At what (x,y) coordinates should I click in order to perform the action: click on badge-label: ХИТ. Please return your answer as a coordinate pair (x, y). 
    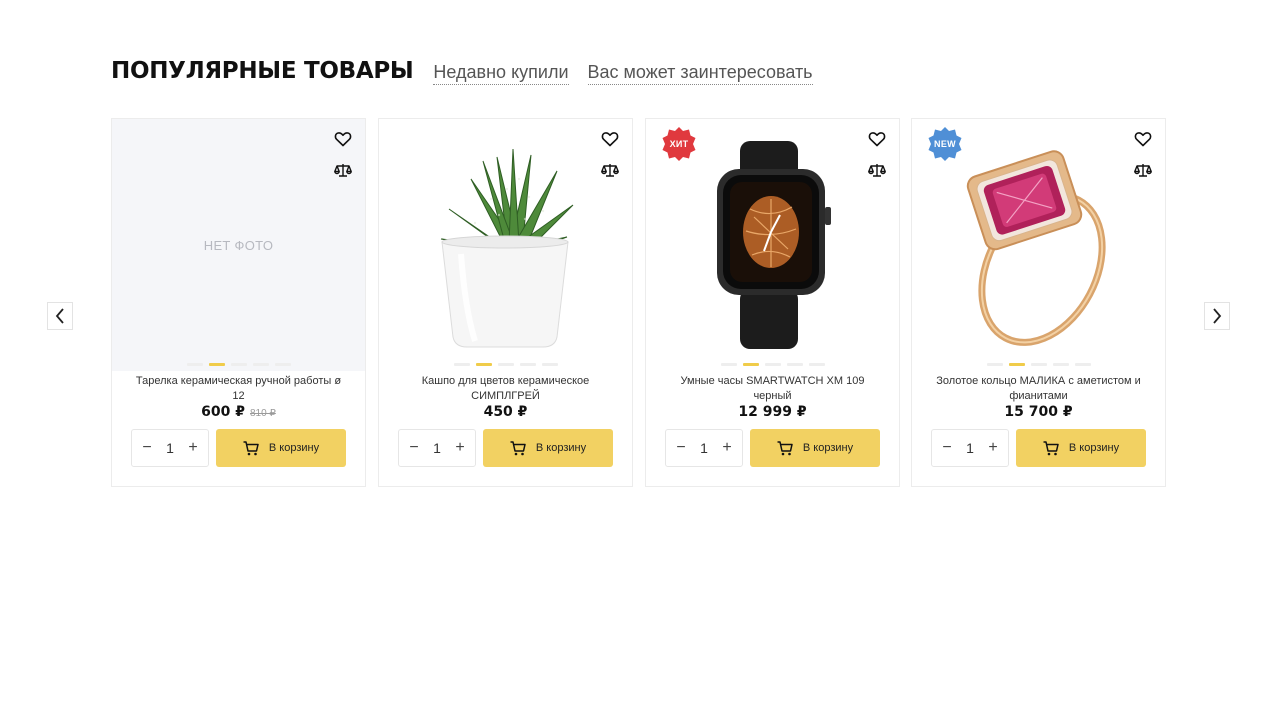
    Looking at the image, I should click on (679, 144).